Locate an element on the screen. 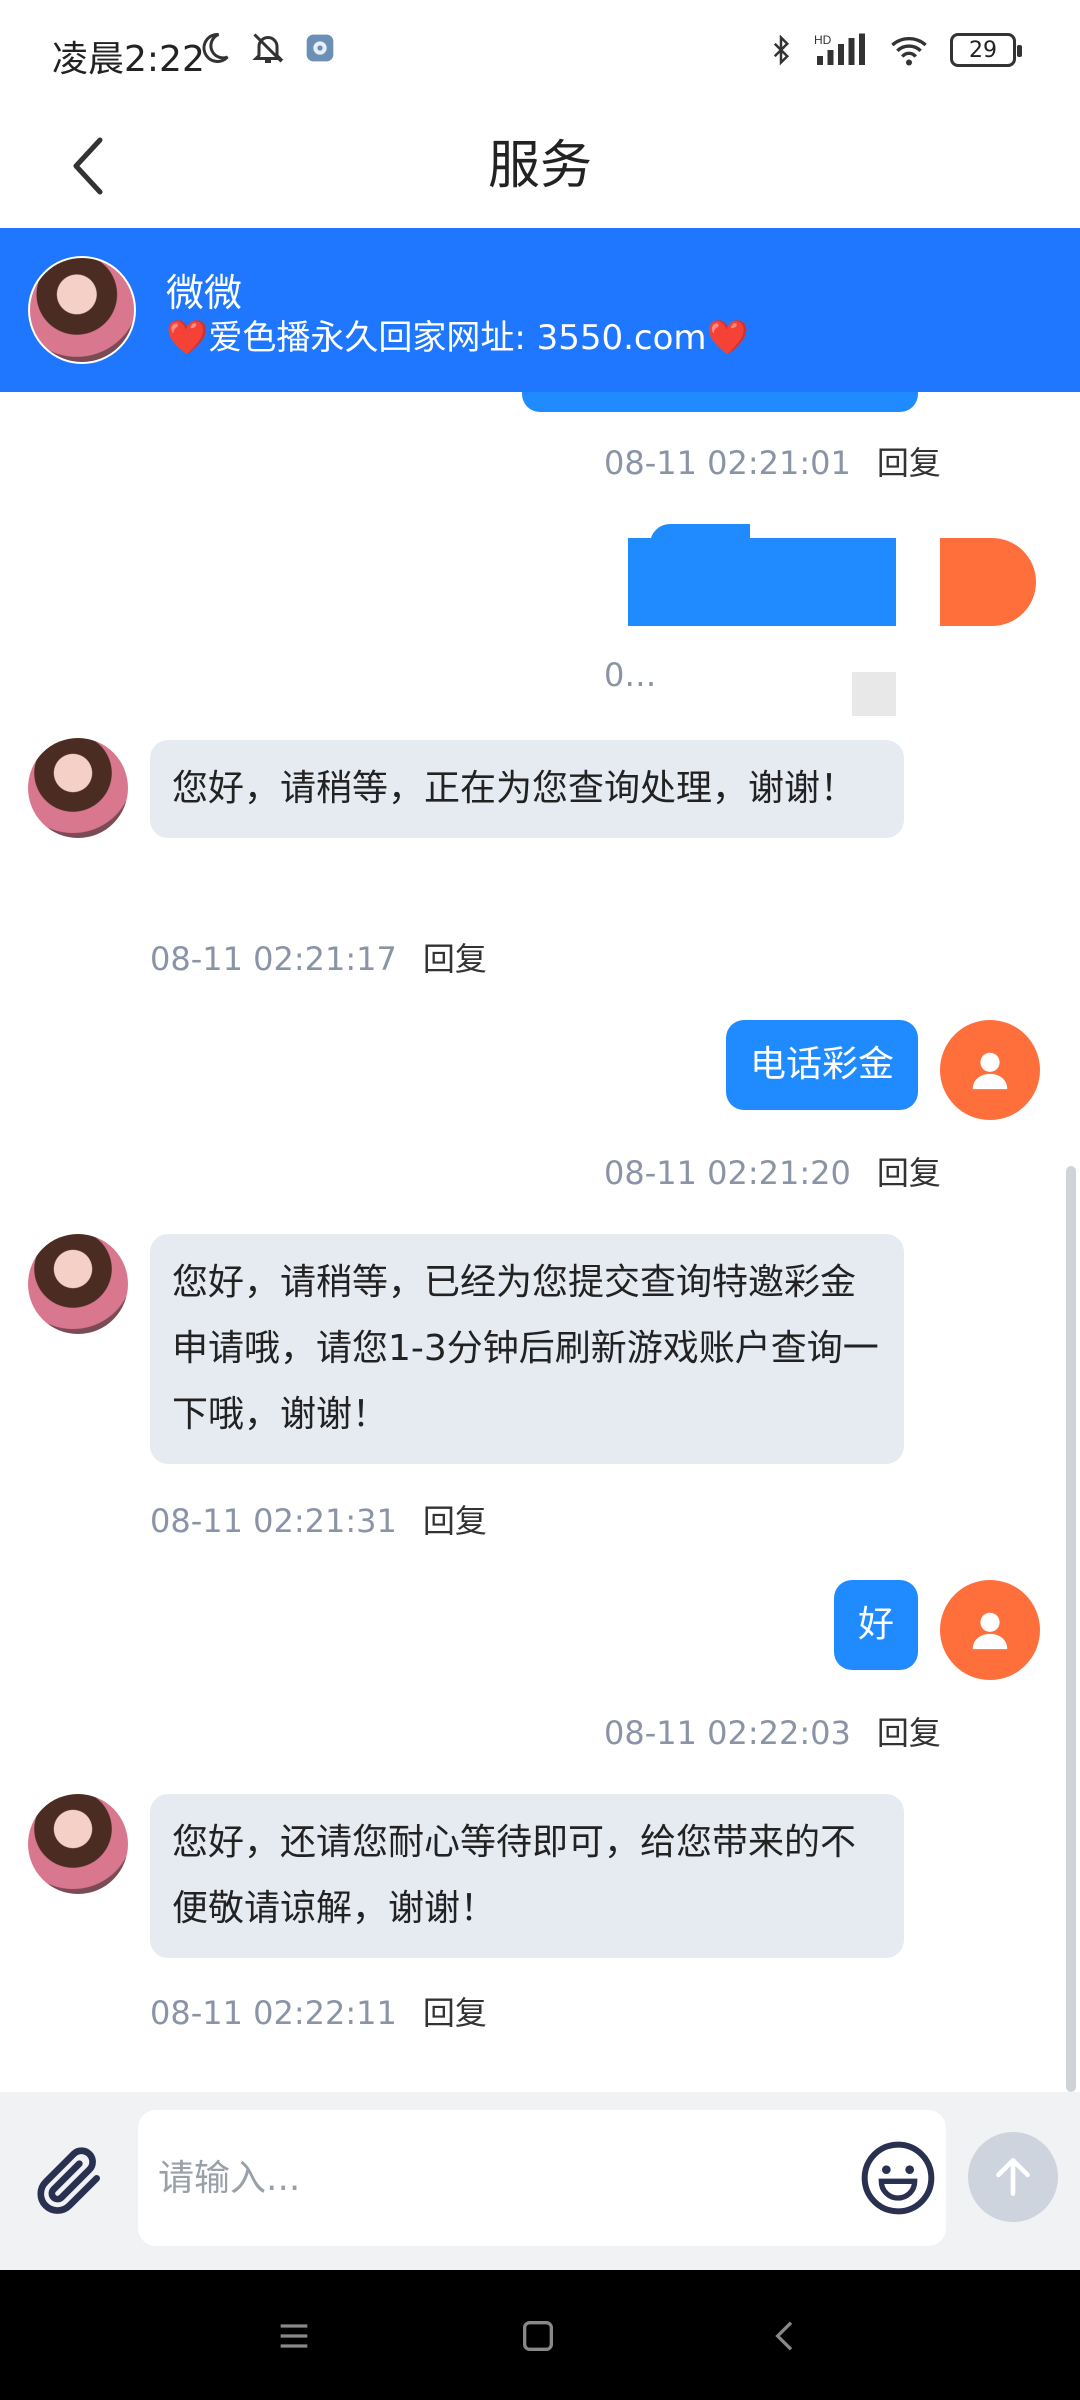  message-meta: 08-11 02:22:03 回复 is located at coordinates (772, 1731).